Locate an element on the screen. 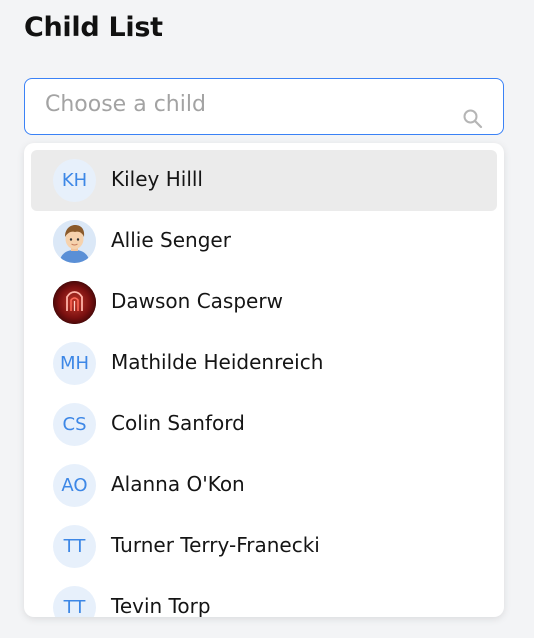 Image resolution: width=534 pixels, height=638 pixels. child-name: Allie Senger is located at coordinates (171, 240).